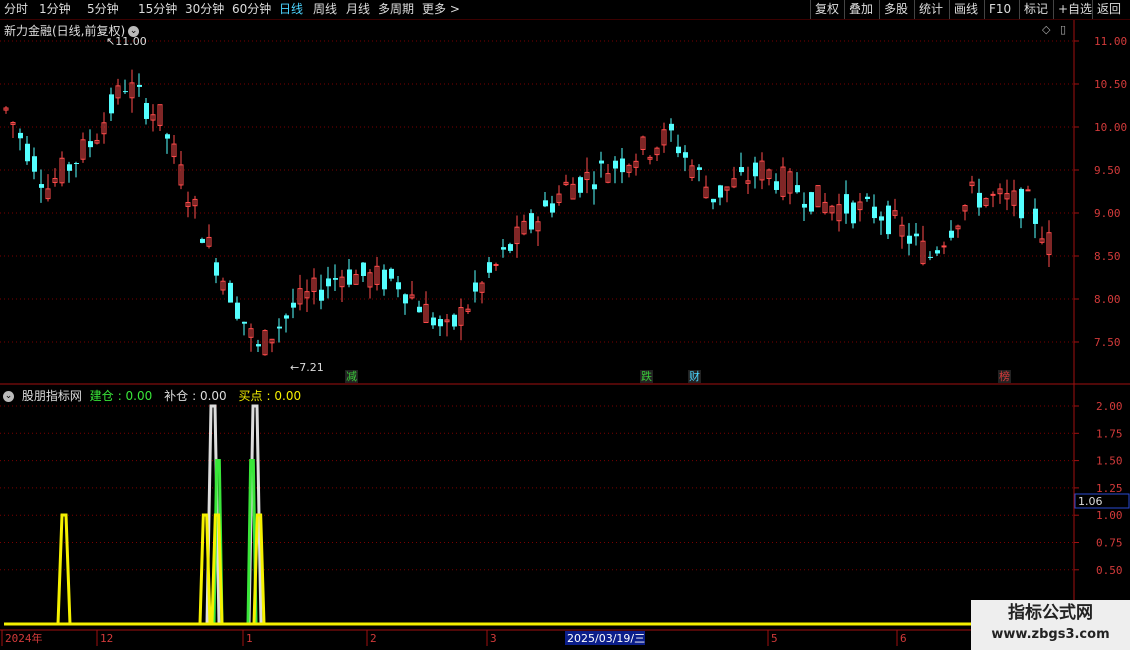 This screenshot has width=1130, height=650. I want to click on price-tick-label: 8.50, so click(1107, 256).